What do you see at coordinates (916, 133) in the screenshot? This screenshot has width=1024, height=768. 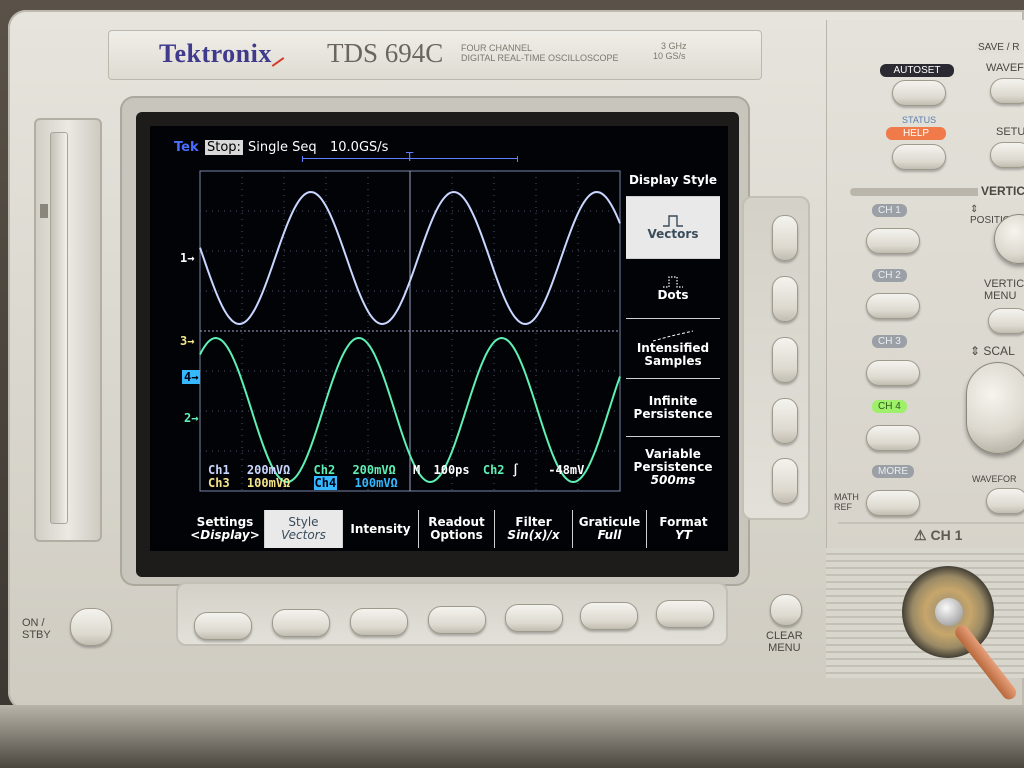 I see `help-label: HELP` at bounding box center [916, 133].